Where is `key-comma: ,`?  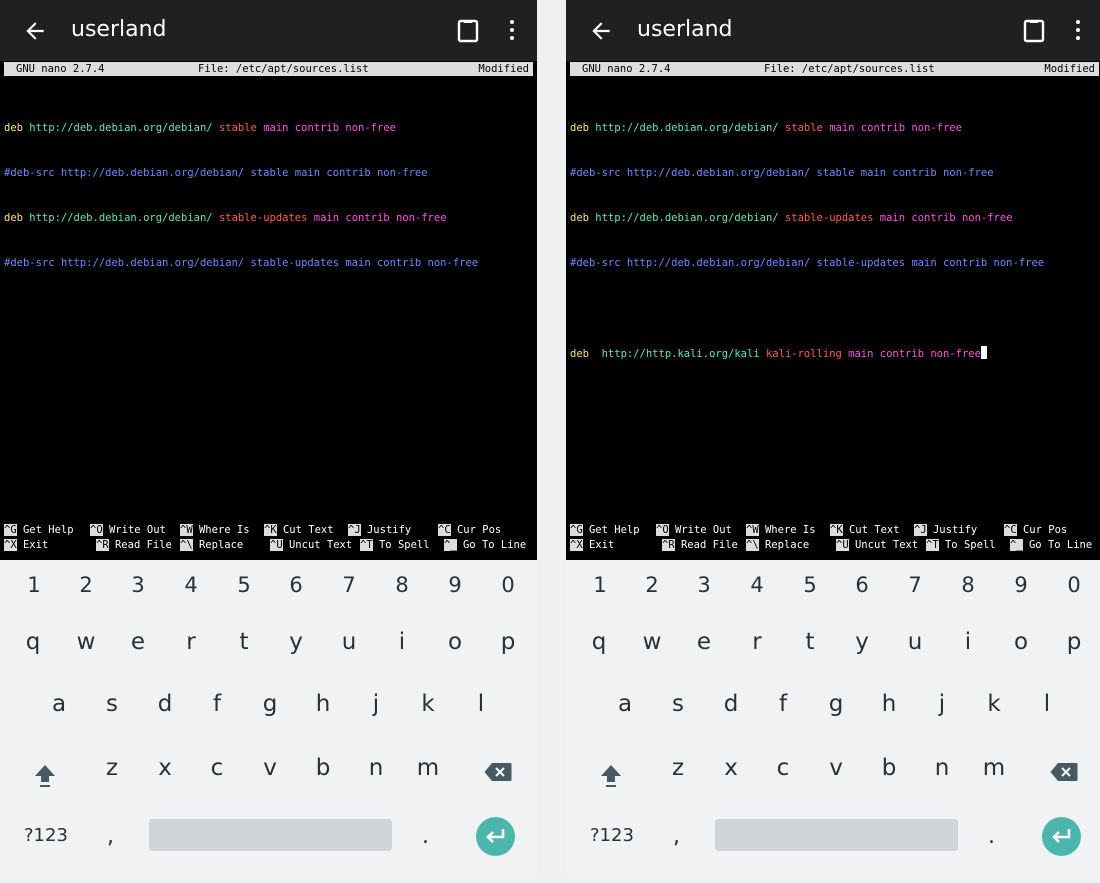 key-comma: , is located at coordinates (110, 836).